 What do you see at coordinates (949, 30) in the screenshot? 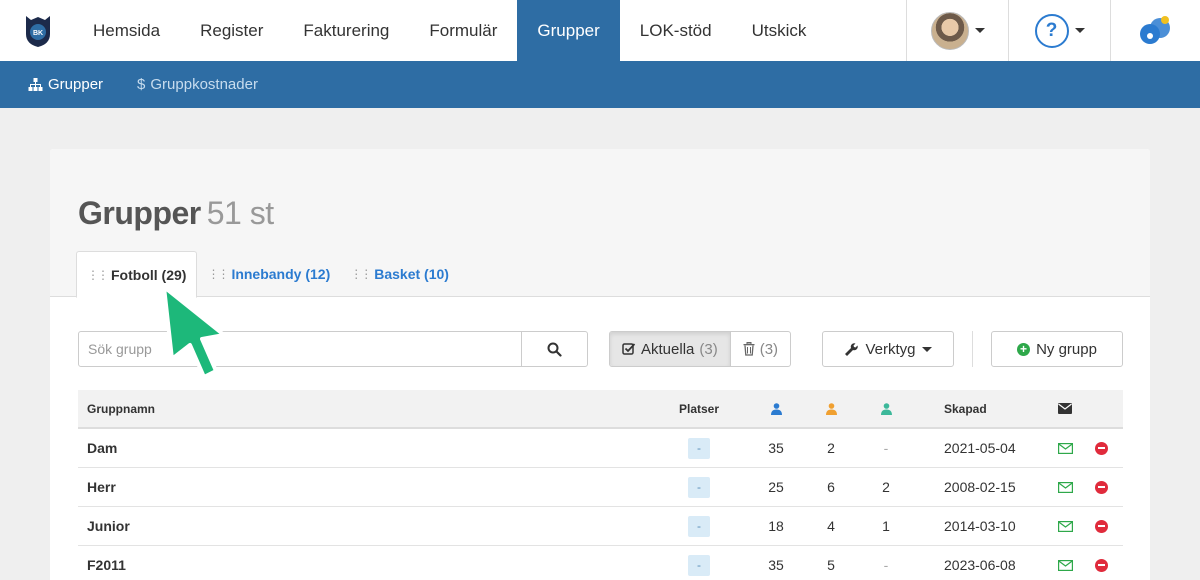
I see `avatar` at bounding box center [949, 30].